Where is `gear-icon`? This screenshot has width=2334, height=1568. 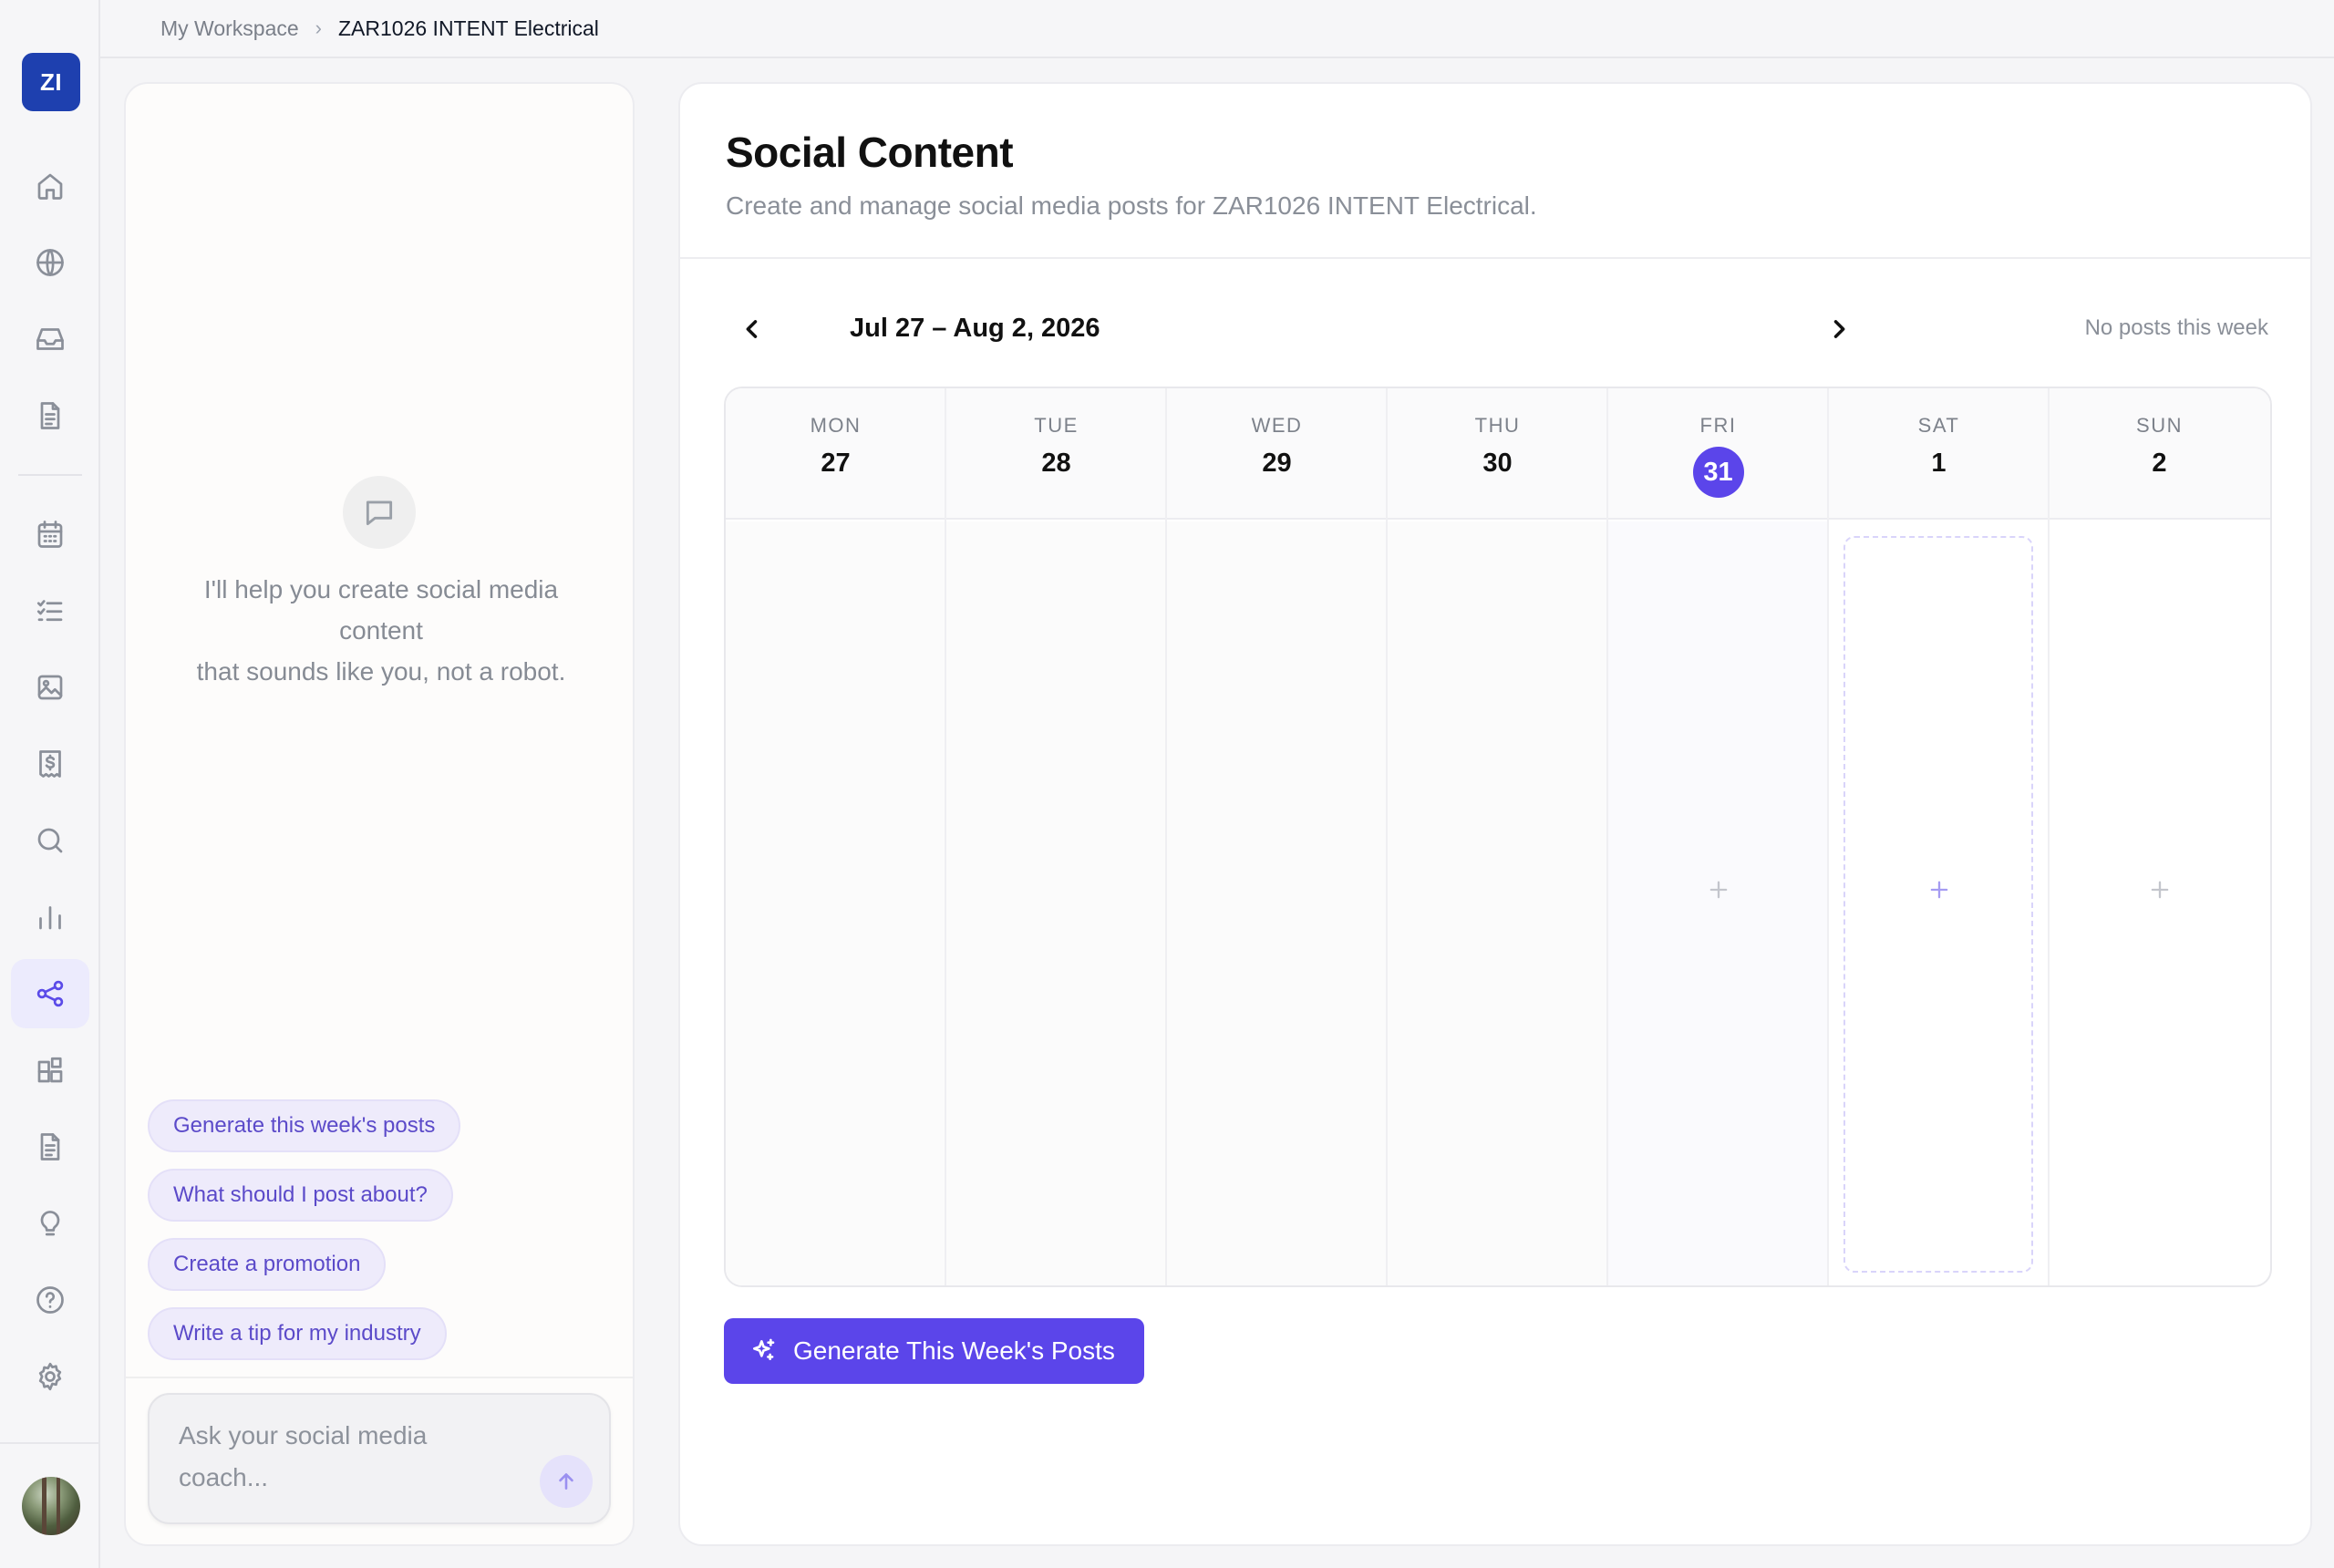
gear-icon is located at coordinates (50, 1376).